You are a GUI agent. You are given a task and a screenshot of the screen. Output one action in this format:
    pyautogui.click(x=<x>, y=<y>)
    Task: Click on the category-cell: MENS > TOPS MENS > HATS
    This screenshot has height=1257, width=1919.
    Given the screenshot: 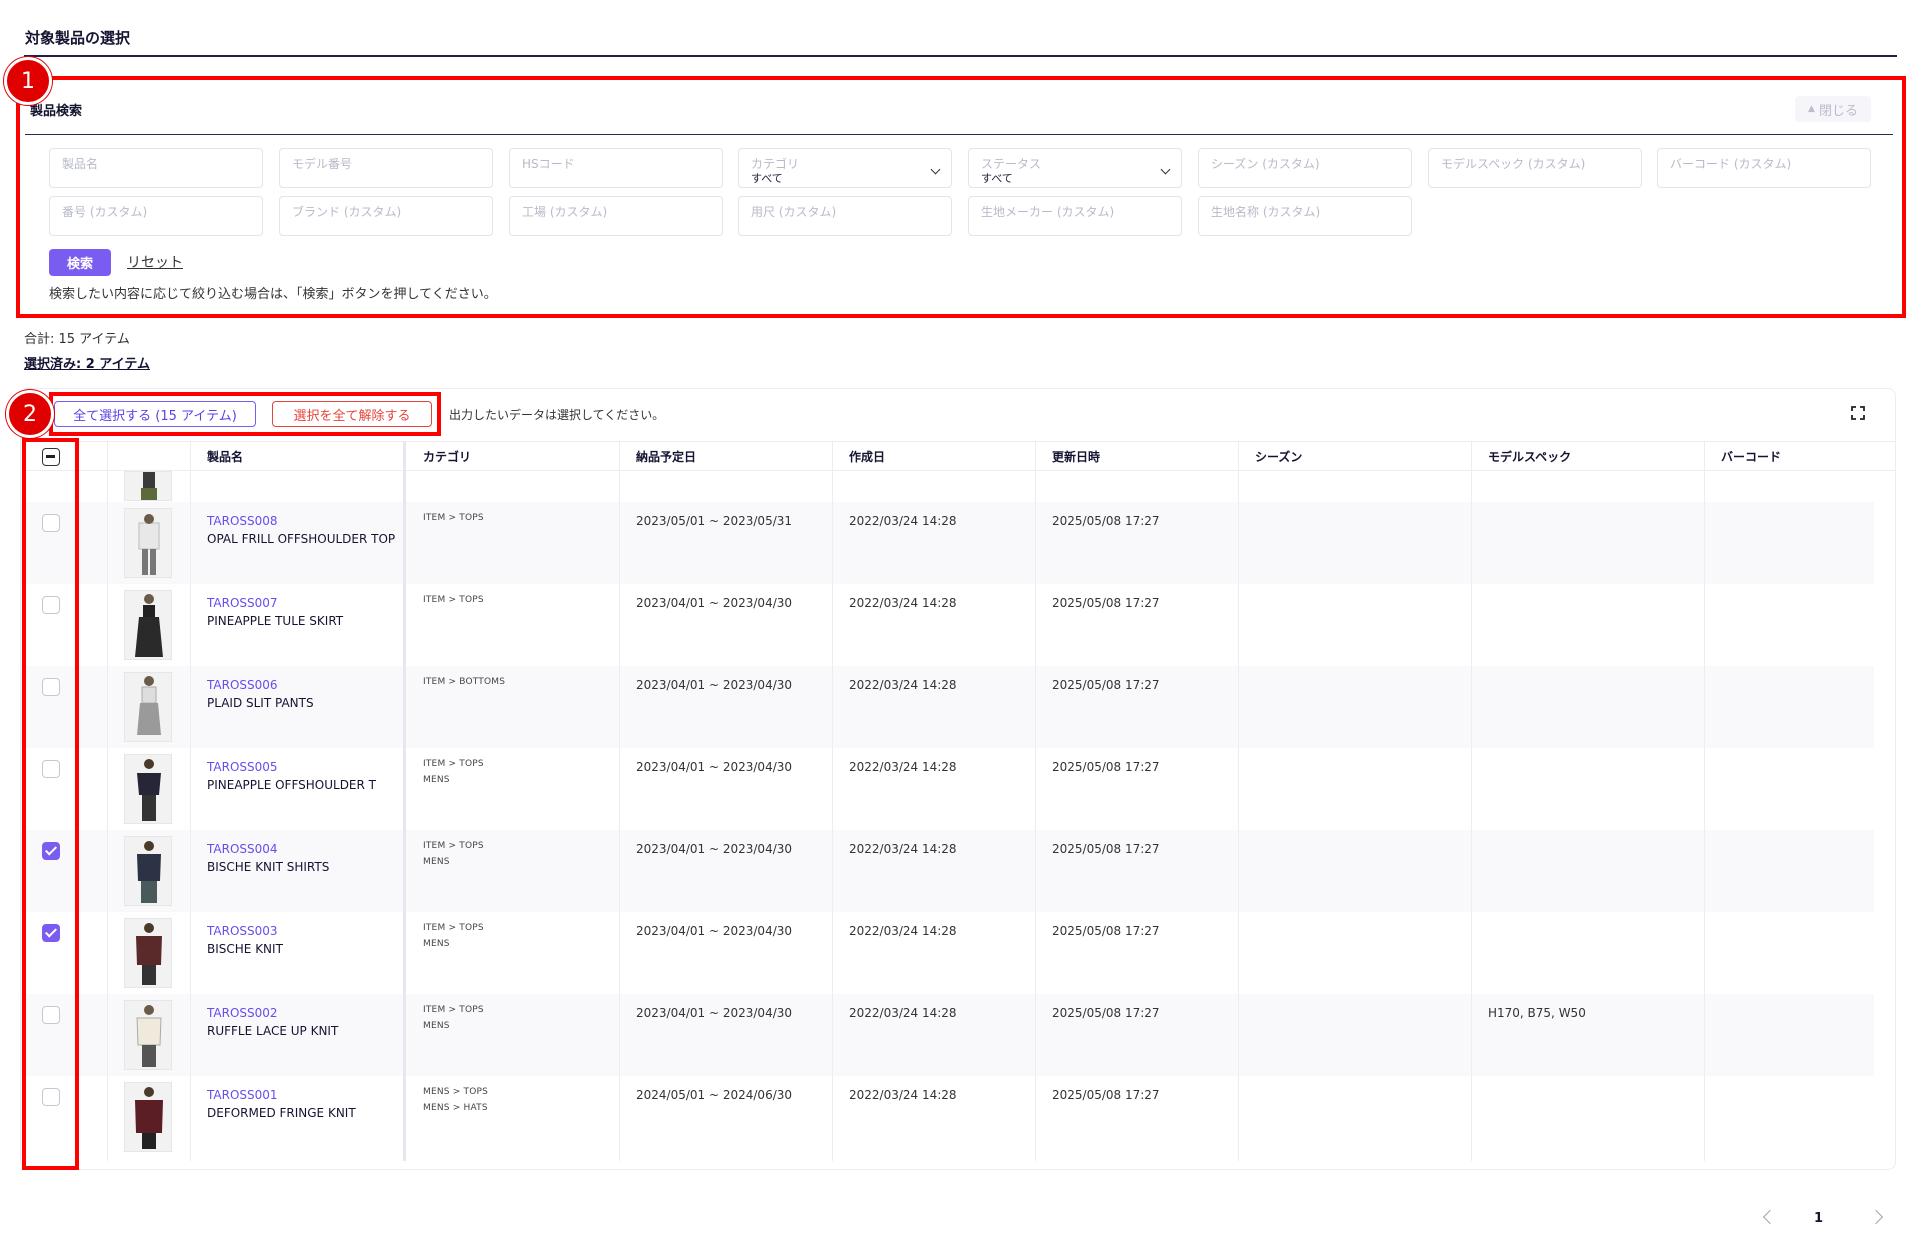 What is the action you would take?
    pyautogui.click(x=455, y=1100)
    